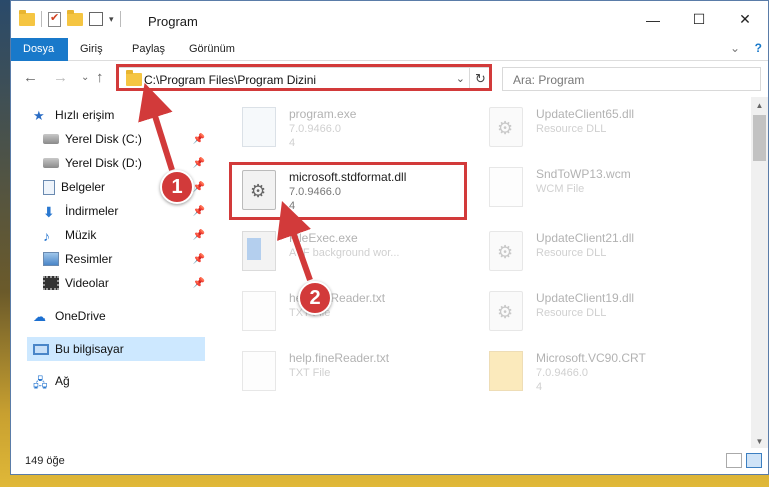  What do you see at coordinates (100, 77) in the screenshot?
I see `up-button: ↑` at bounding box center [100, 77].